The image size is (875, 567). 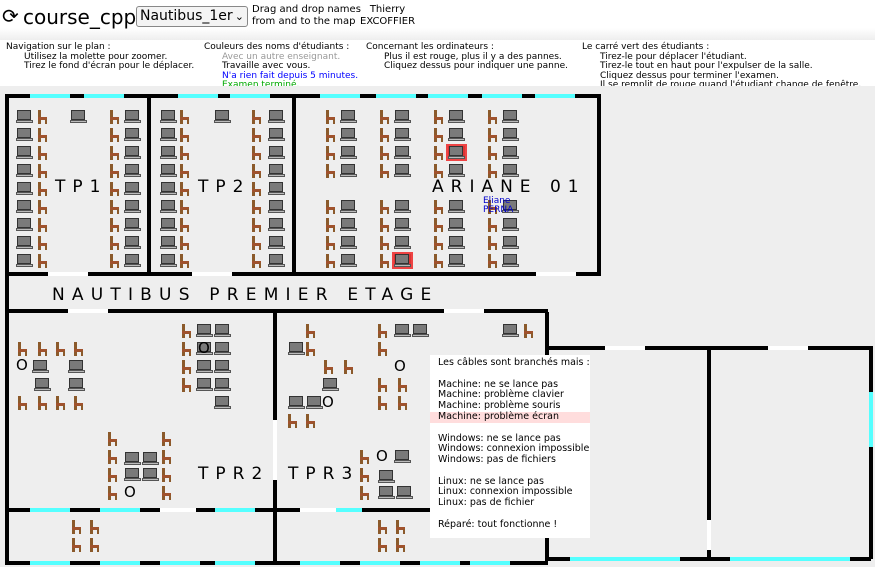 I want to click on broken-computer-icon, so click(x=456, y=152).